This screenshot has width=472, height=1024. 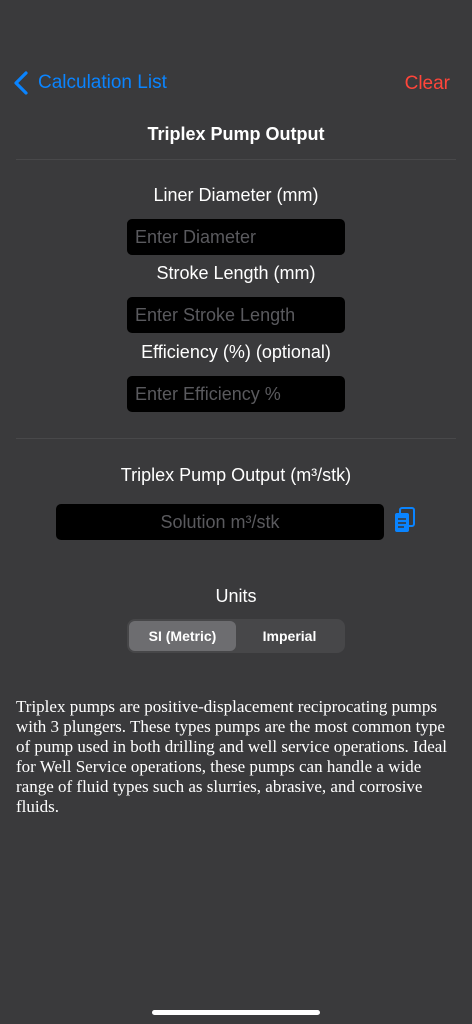 What do you see at coordinates (236, 394) in the screenshot?
I see `efficiency-input` at bounding box center [236, 394].